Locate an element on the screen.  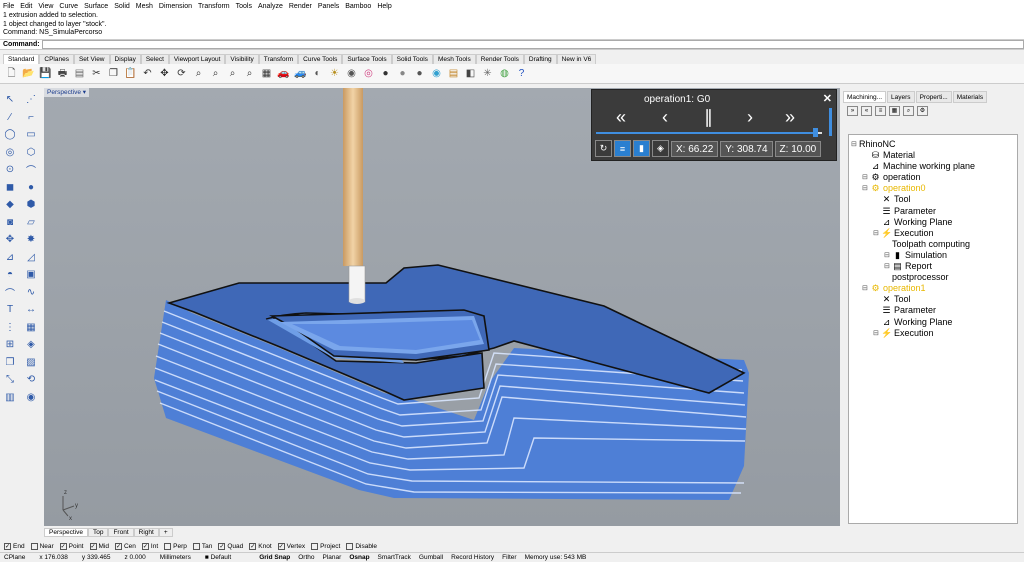
checkbox is located at coordinates (196, 546).